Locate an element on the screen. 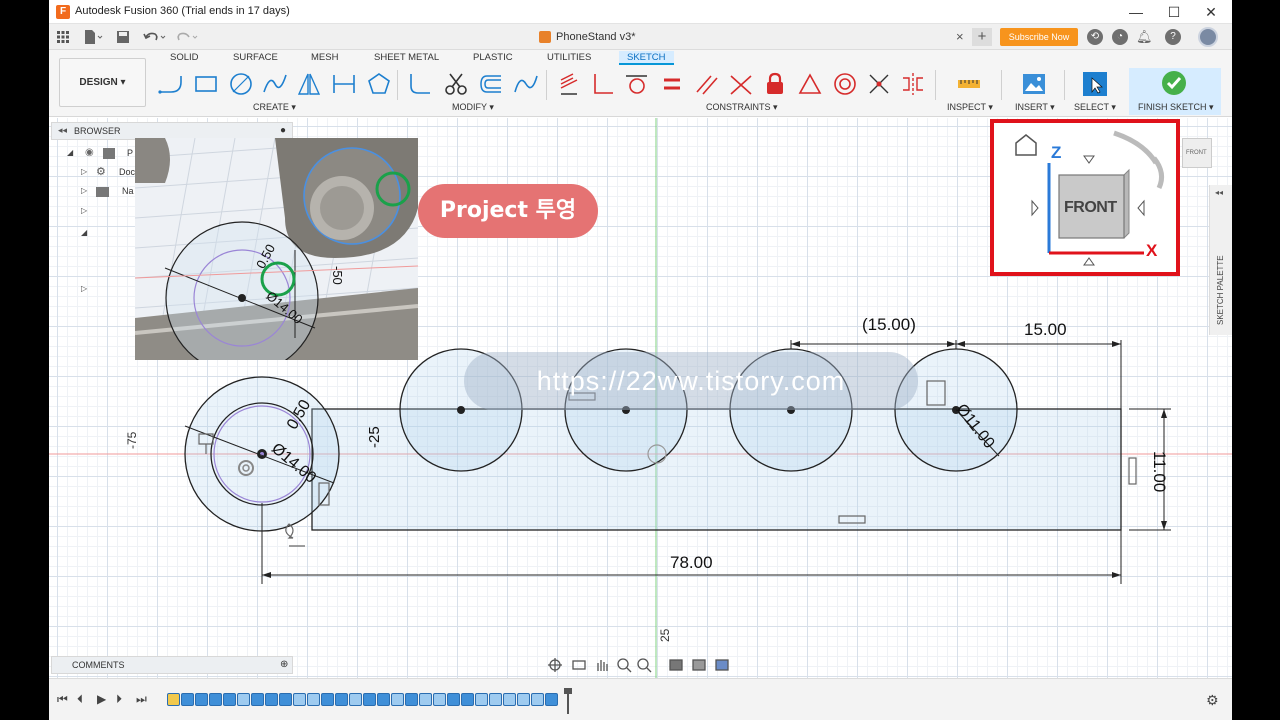 This screenshot has width=1280, height=720. offset-icon is located at coordinates (491, 84).